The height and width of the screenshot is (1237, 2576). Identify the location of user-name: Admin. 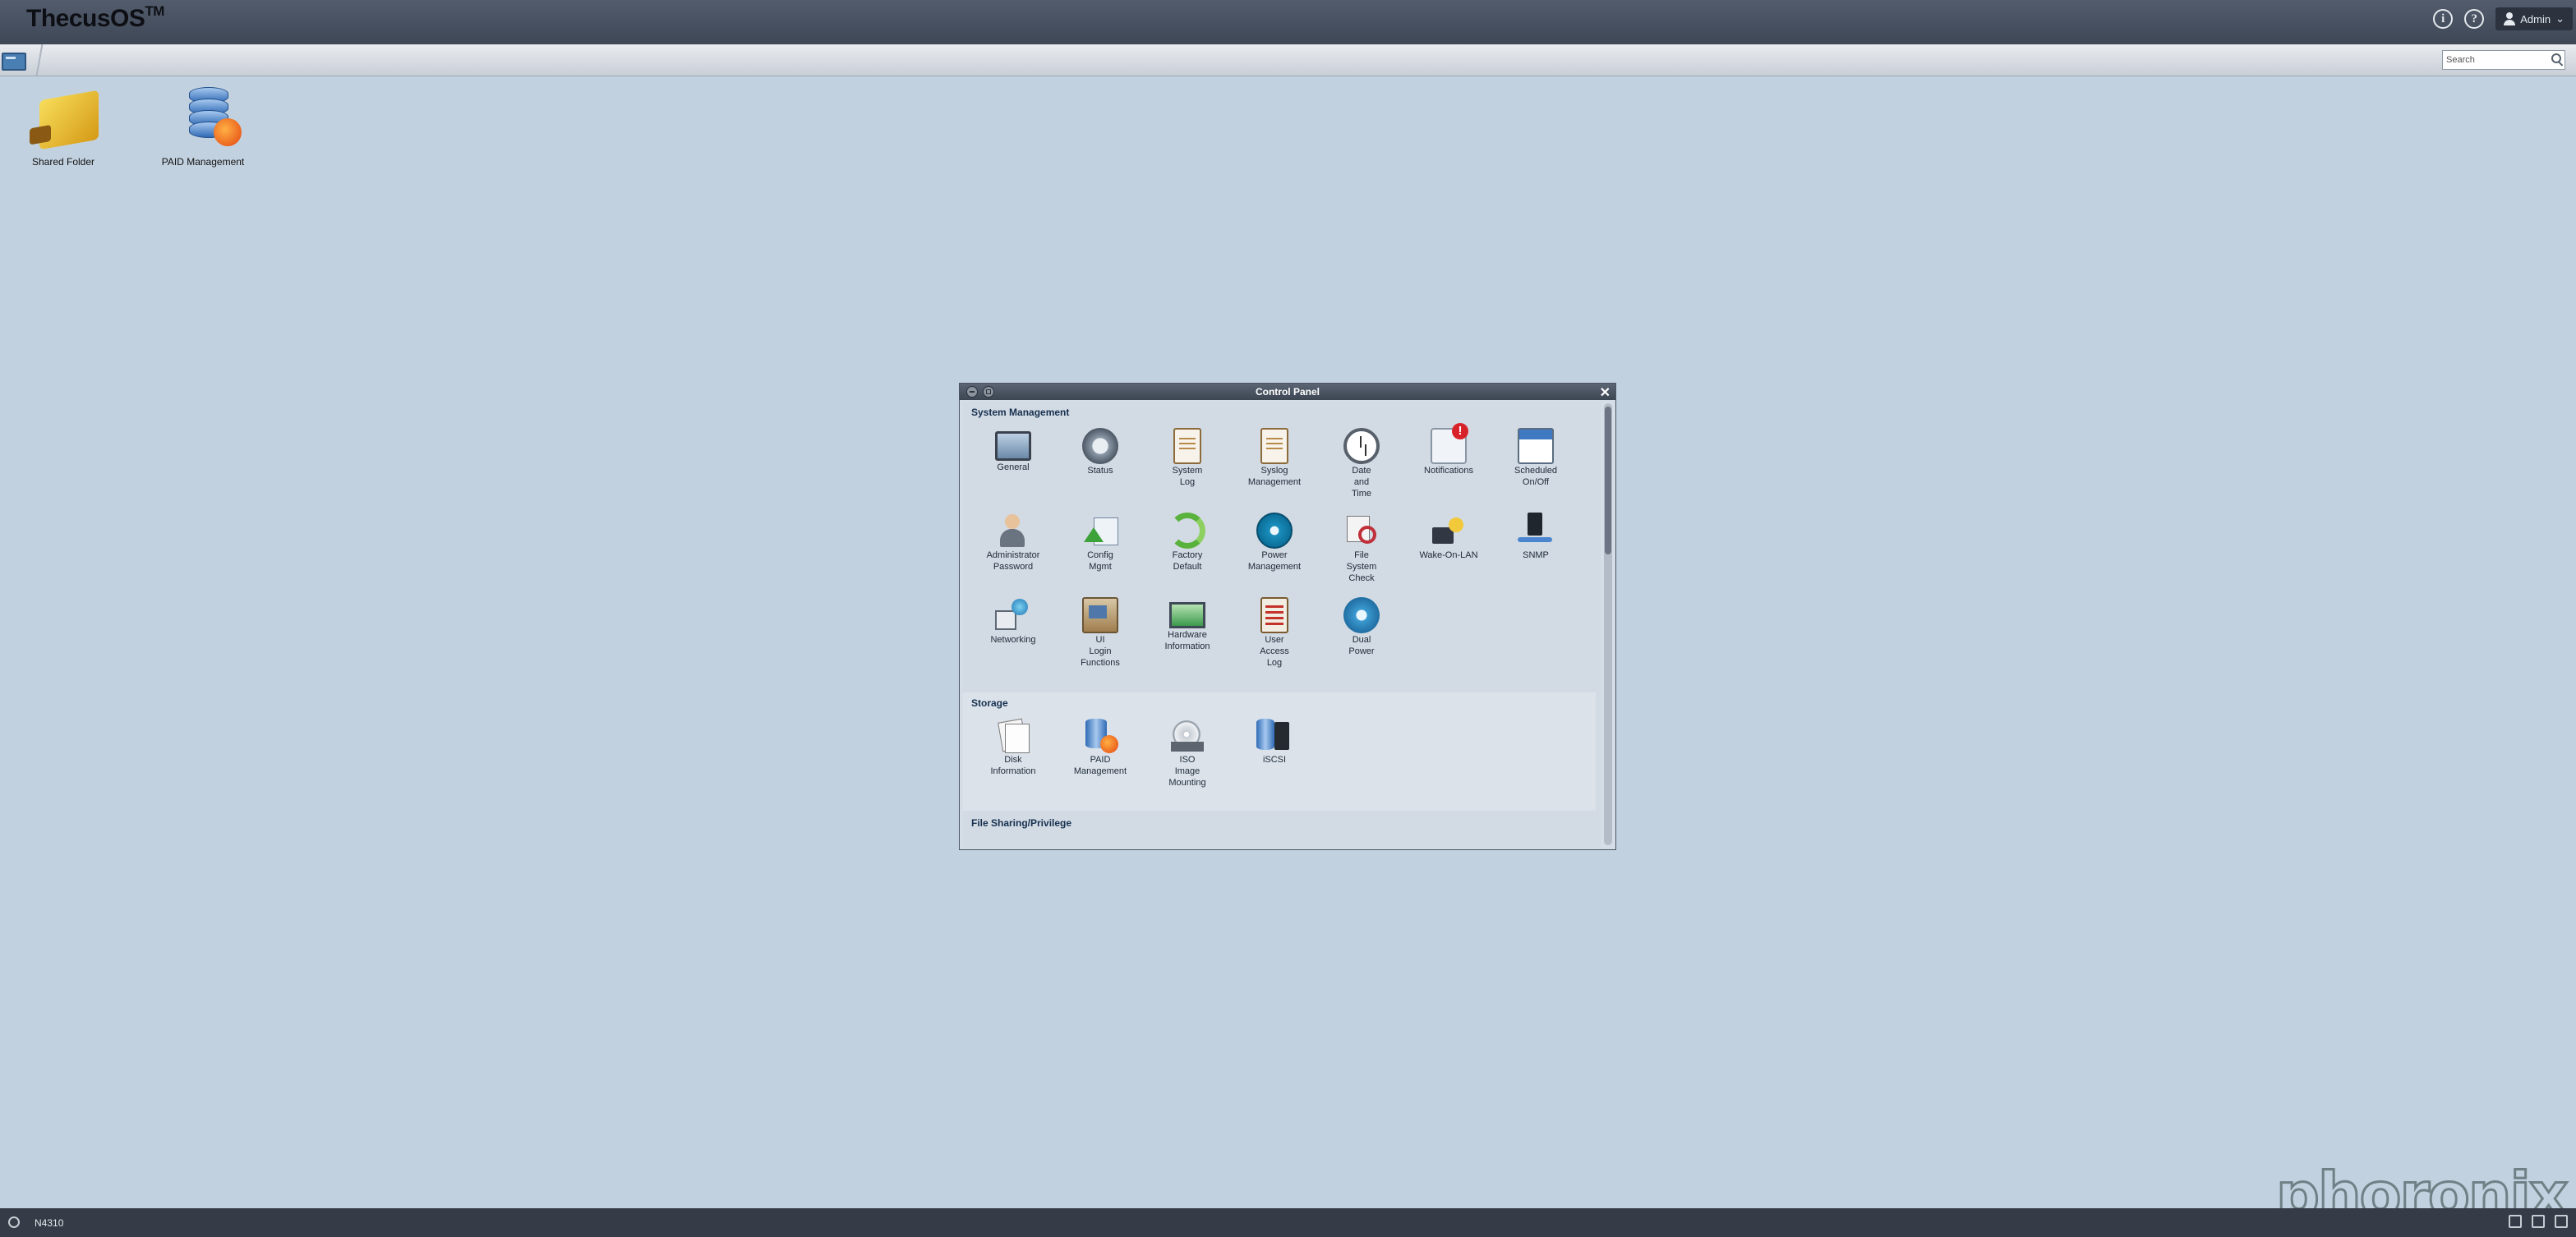
(2535, 19).